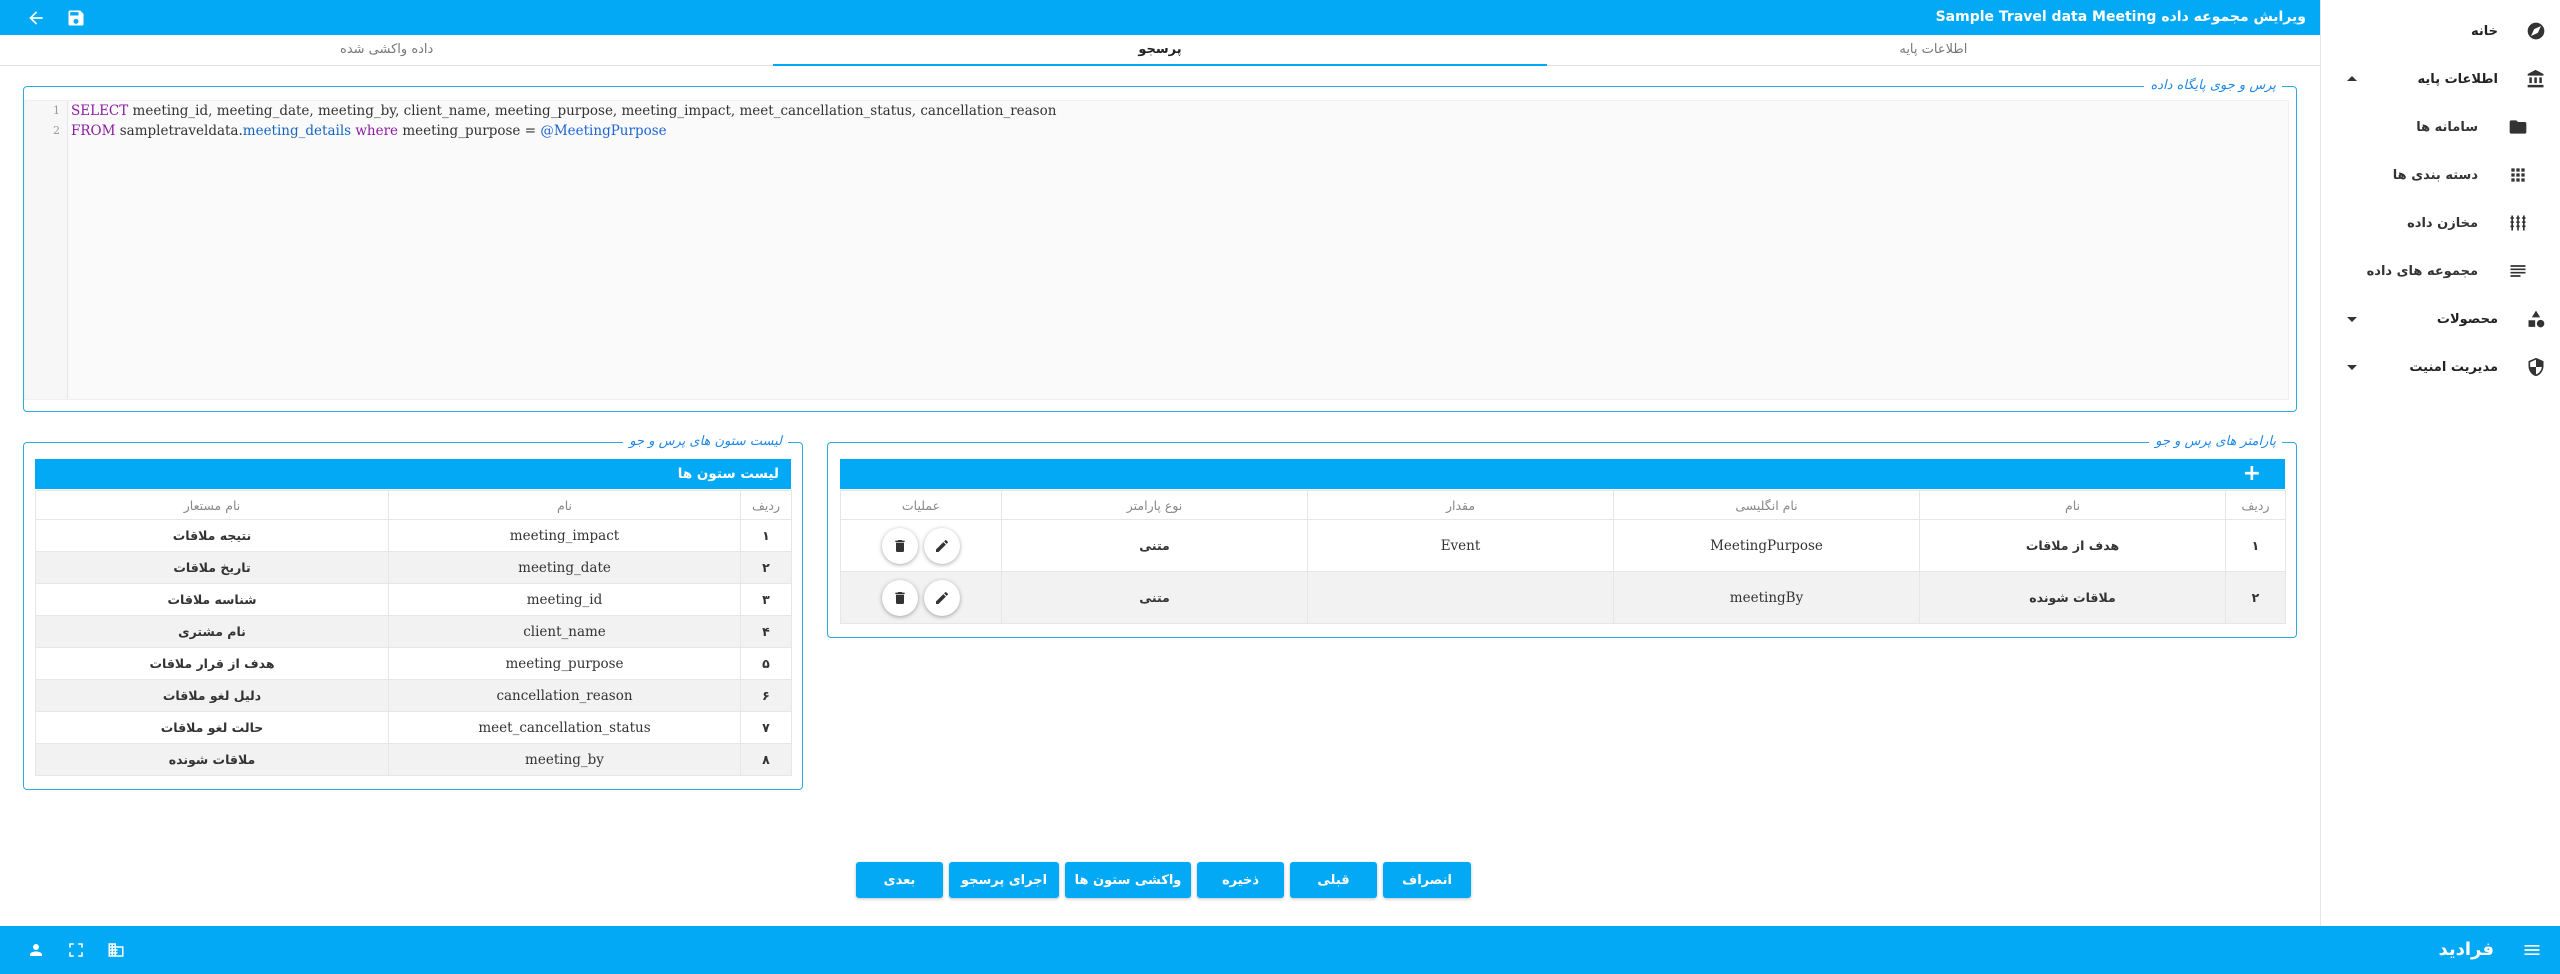 This screenshot has height=974, width=2560. Describe the element at coordinates (2447, 127) in the screenshot. I see `sidebar-item-label: سامانه ها` at that location.